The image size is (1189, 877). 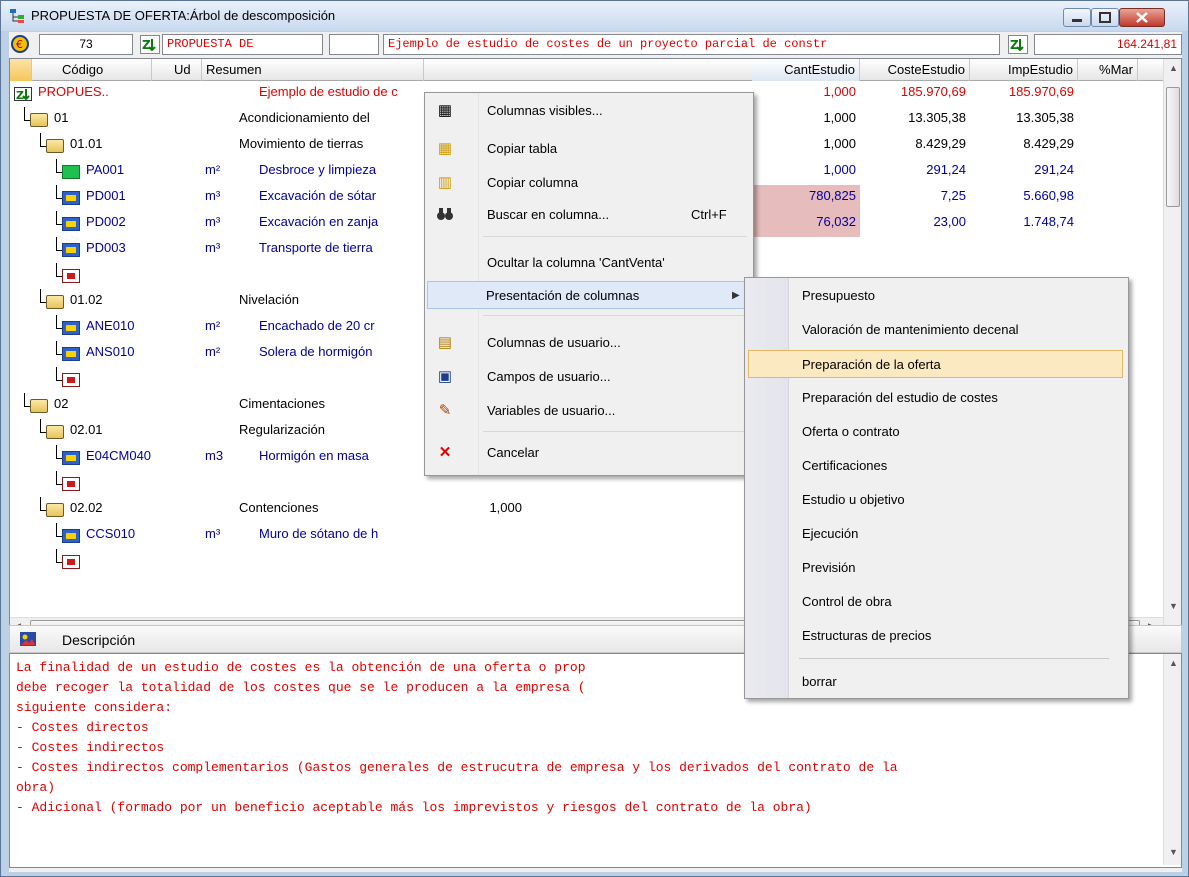 What do you see at coordinates (935, 568) in the screenshot?
I see `submenu-item-prevision: Previsión` at bounding box center [935, 568].